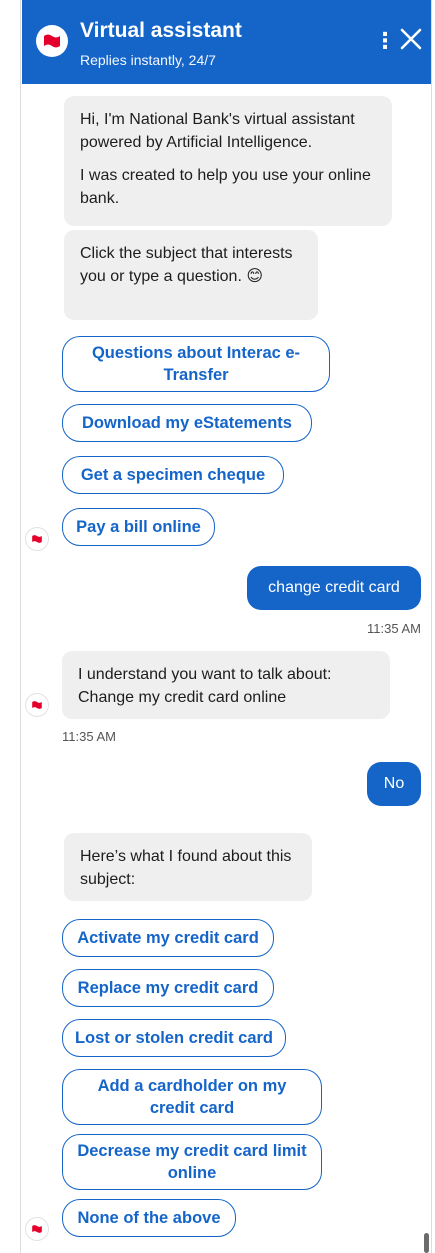 The height and width of the screenshot is (1253, 435). Describe the element at coordinates (385, 41) in the screenshot. I see `kebab-menu-icon: ⋮` at that location.